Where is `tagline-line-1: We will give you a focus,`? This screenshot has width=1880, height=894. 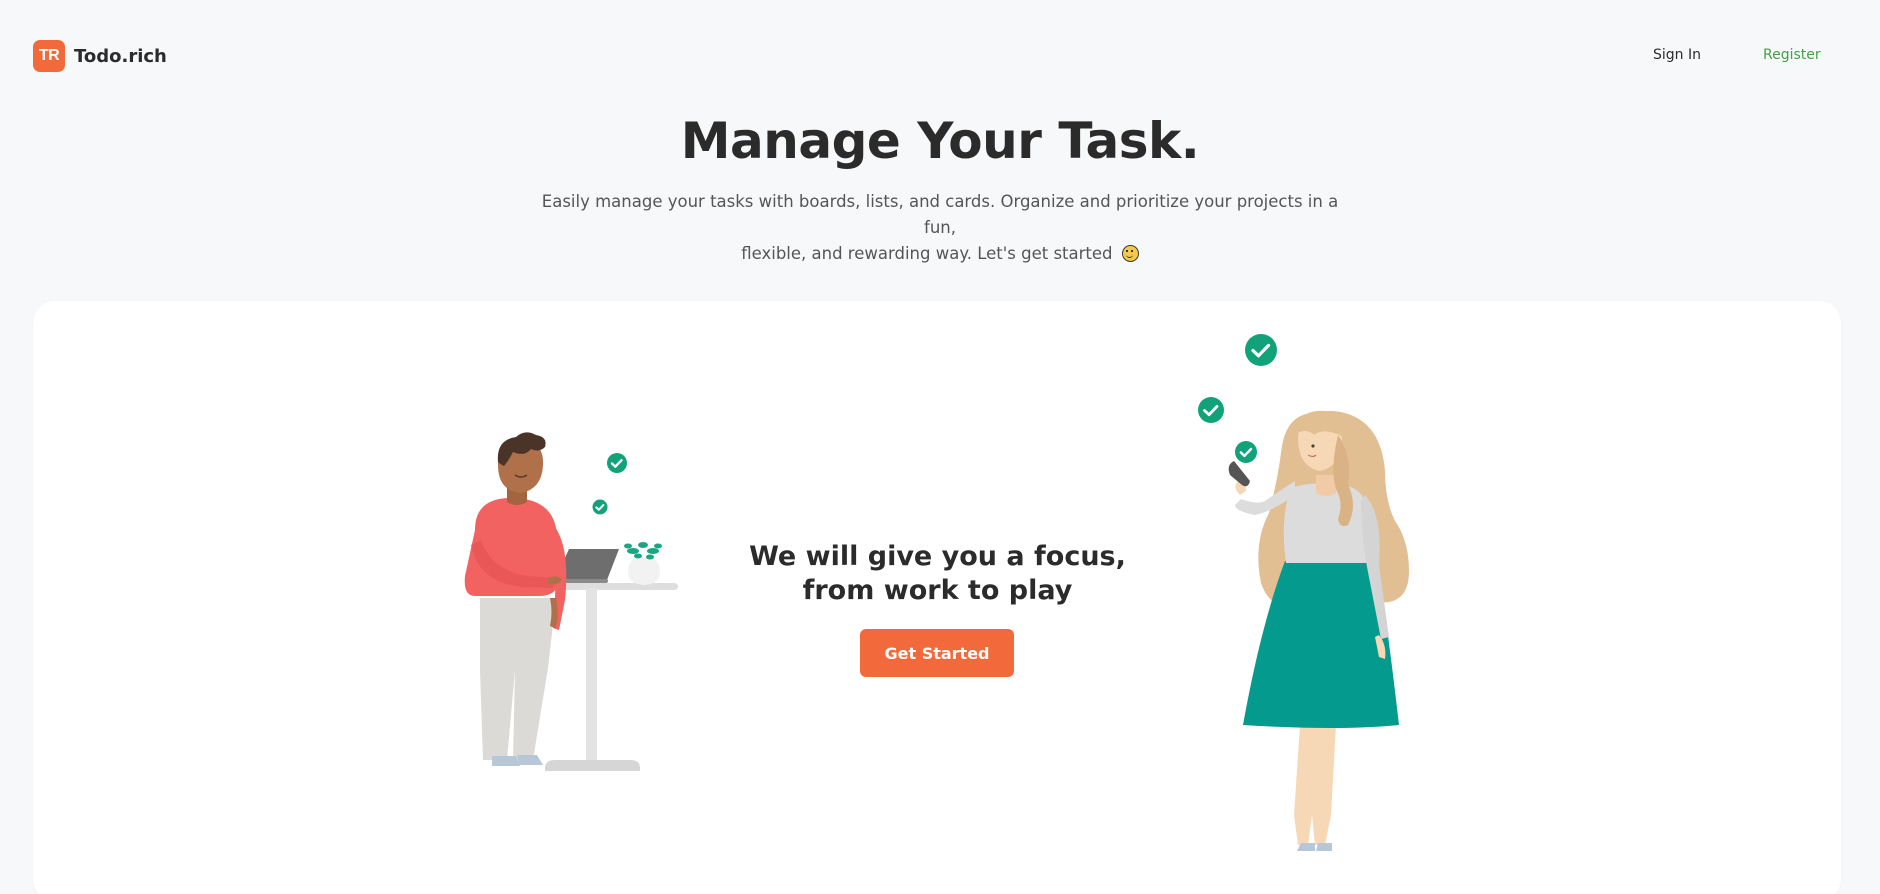 tagline-line-1: We will give you a focus, is located at coordinates (937, 556).